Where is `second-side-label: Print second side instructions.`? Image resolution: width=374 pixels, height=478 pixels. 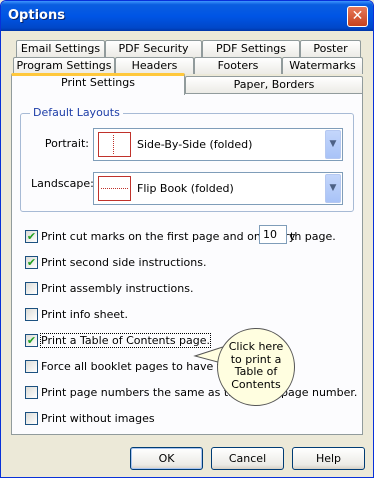
second-side-label: Print second side instructions. is located at coordinates (124, 262).